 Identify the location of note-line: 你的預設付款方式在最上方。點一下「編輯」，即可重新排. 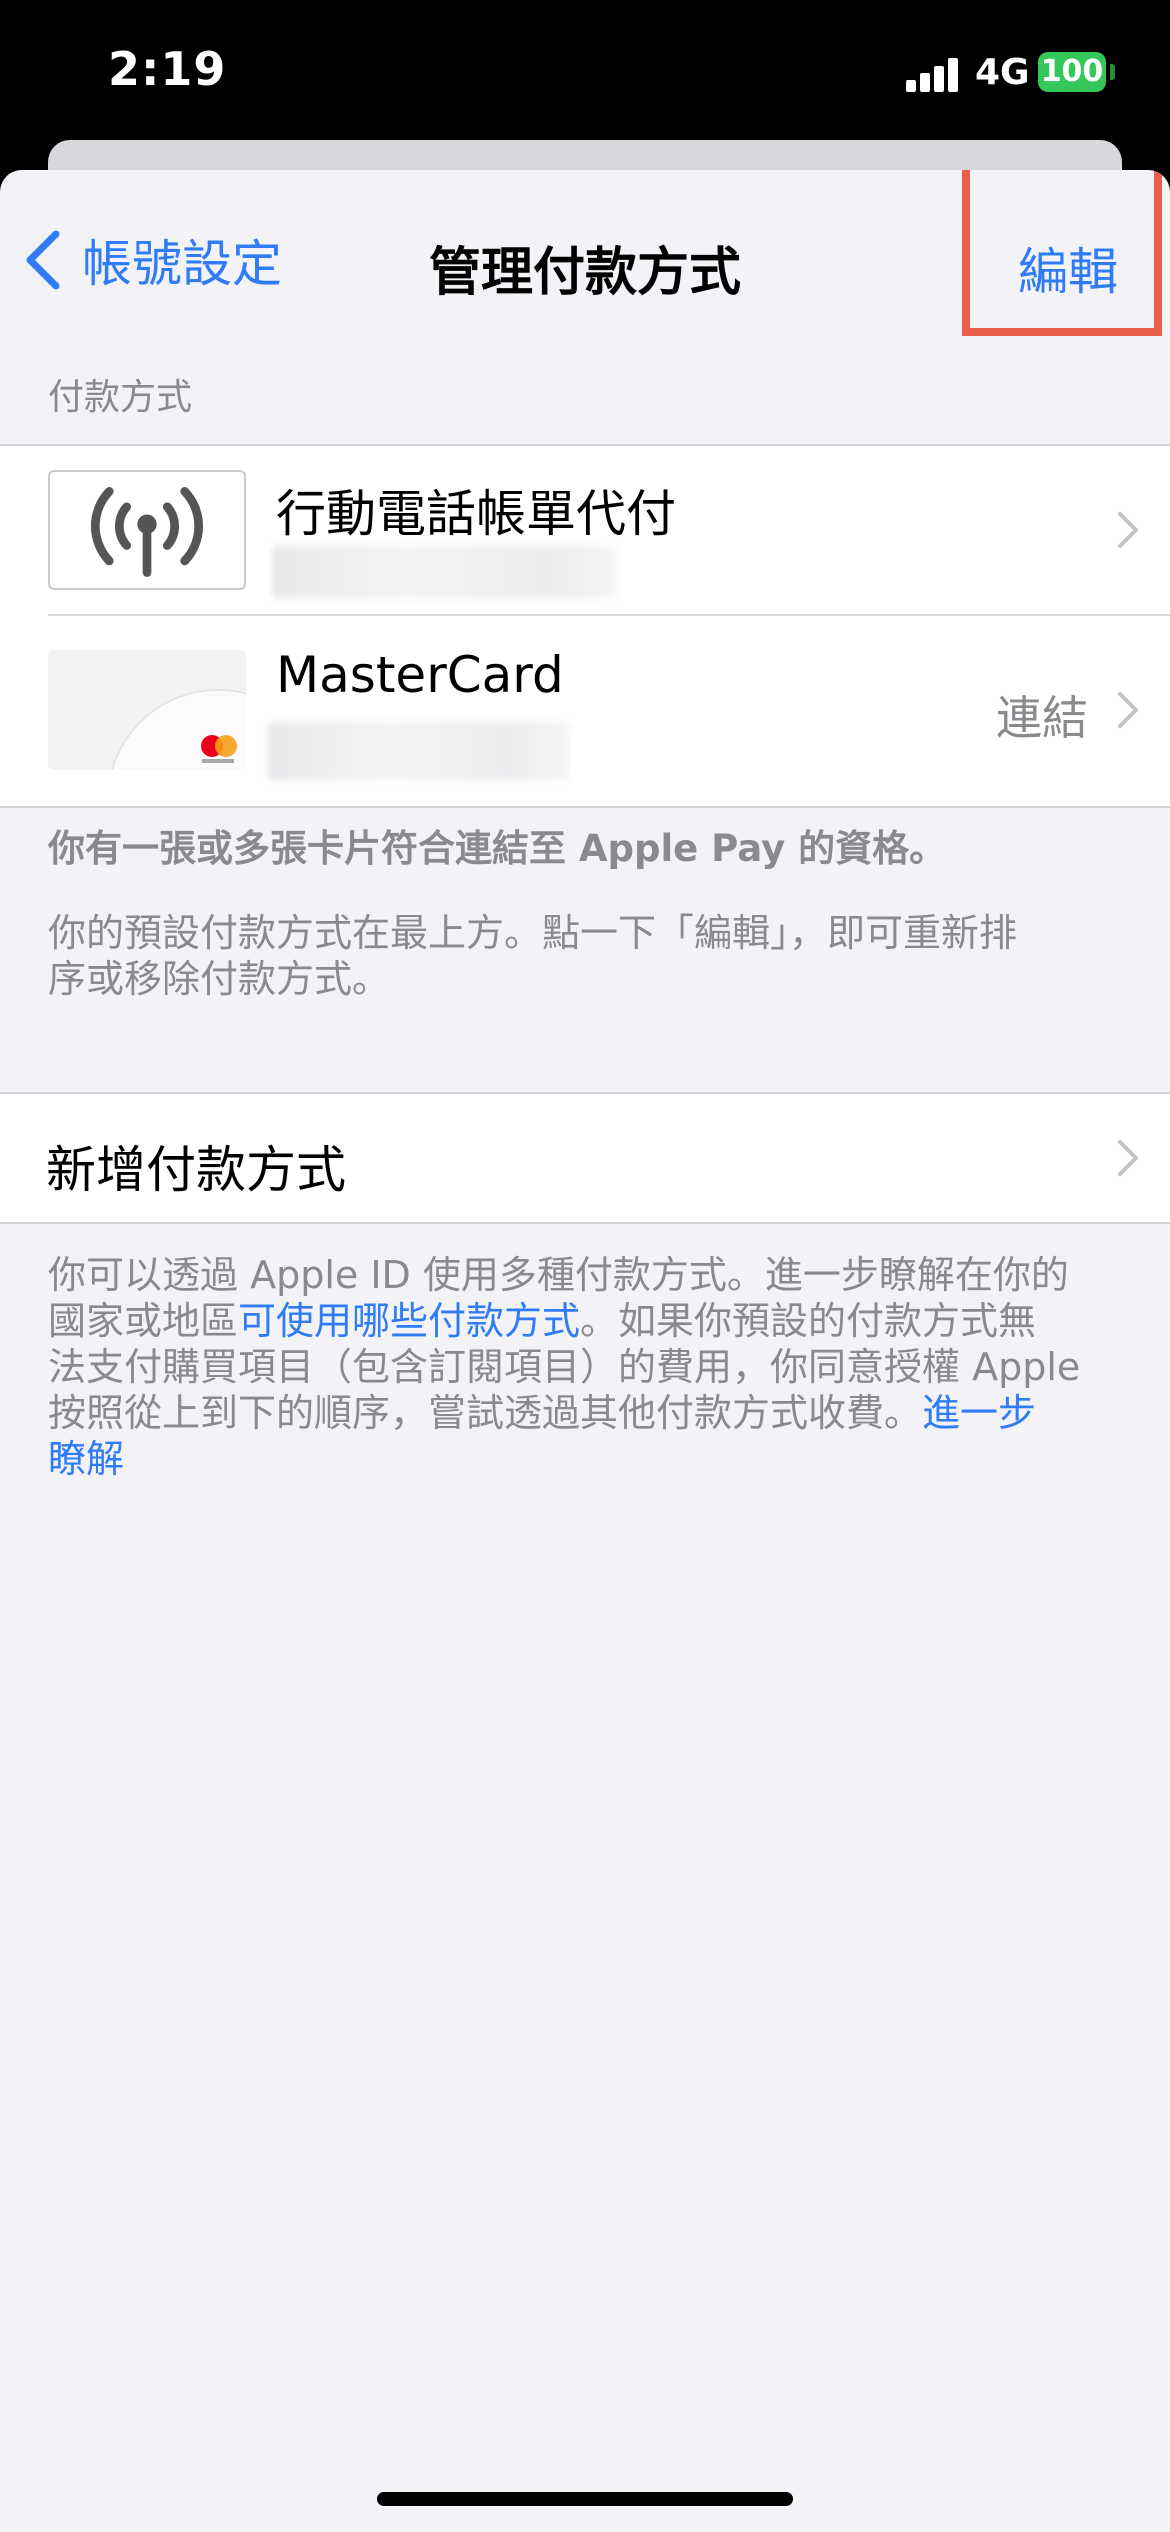
(533, 933).